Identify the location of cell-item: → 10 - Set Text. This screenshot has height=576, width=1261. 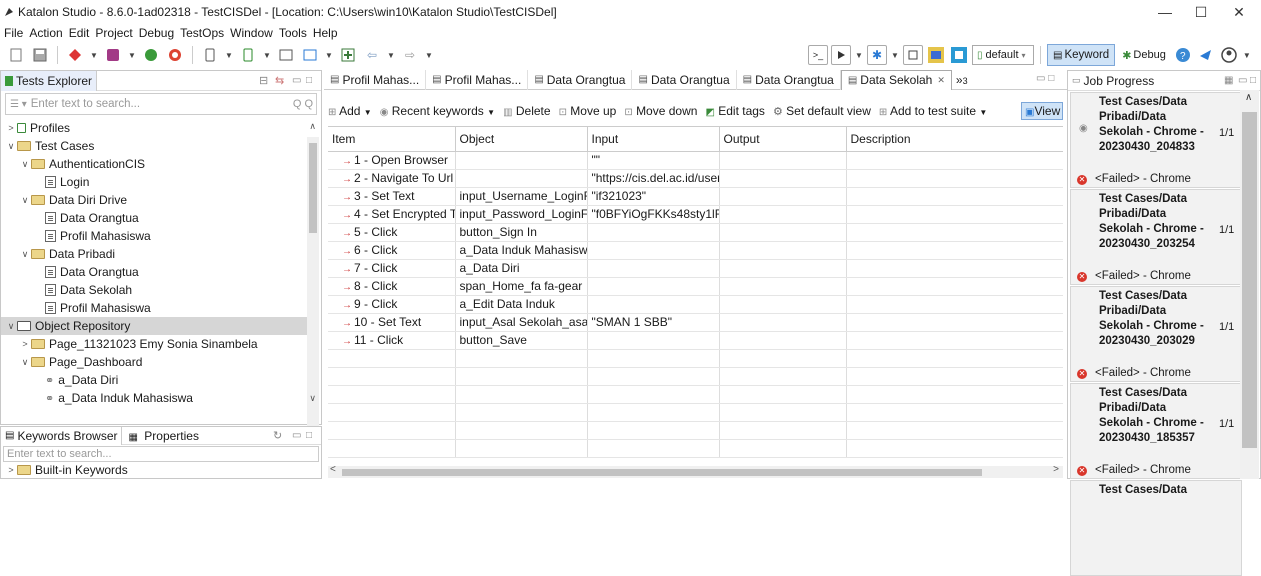
(392, 322).